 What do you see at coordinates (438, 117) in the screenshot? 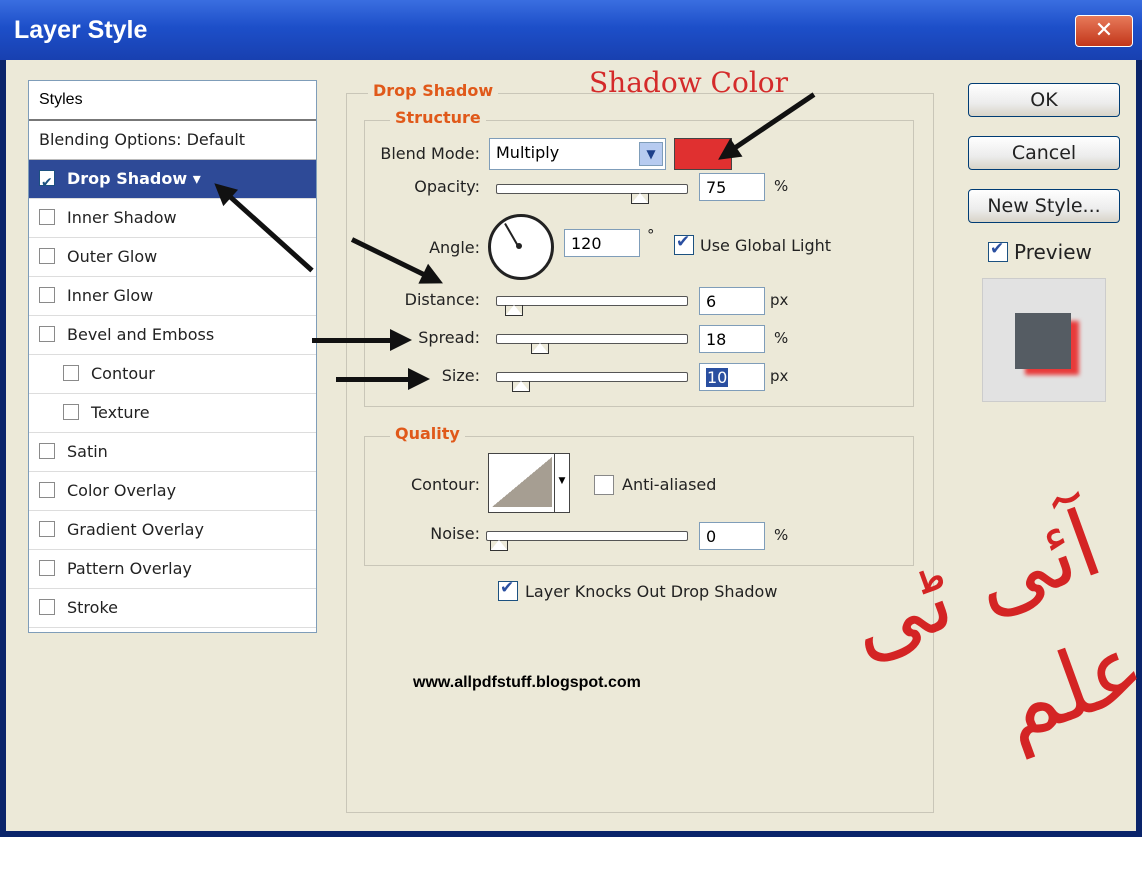
I see `structure-title: Structure` at bounding box center [438, 117].